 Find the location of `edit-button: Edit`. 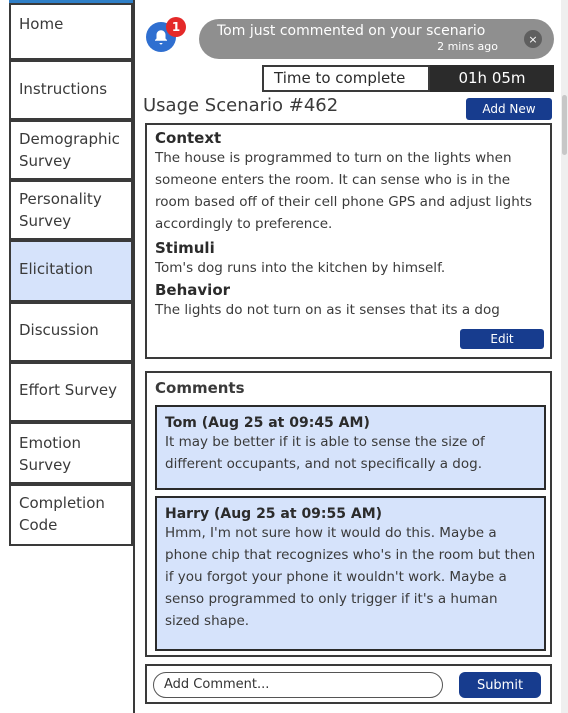

edit-button: Edit is located at coordinates (502, 339).